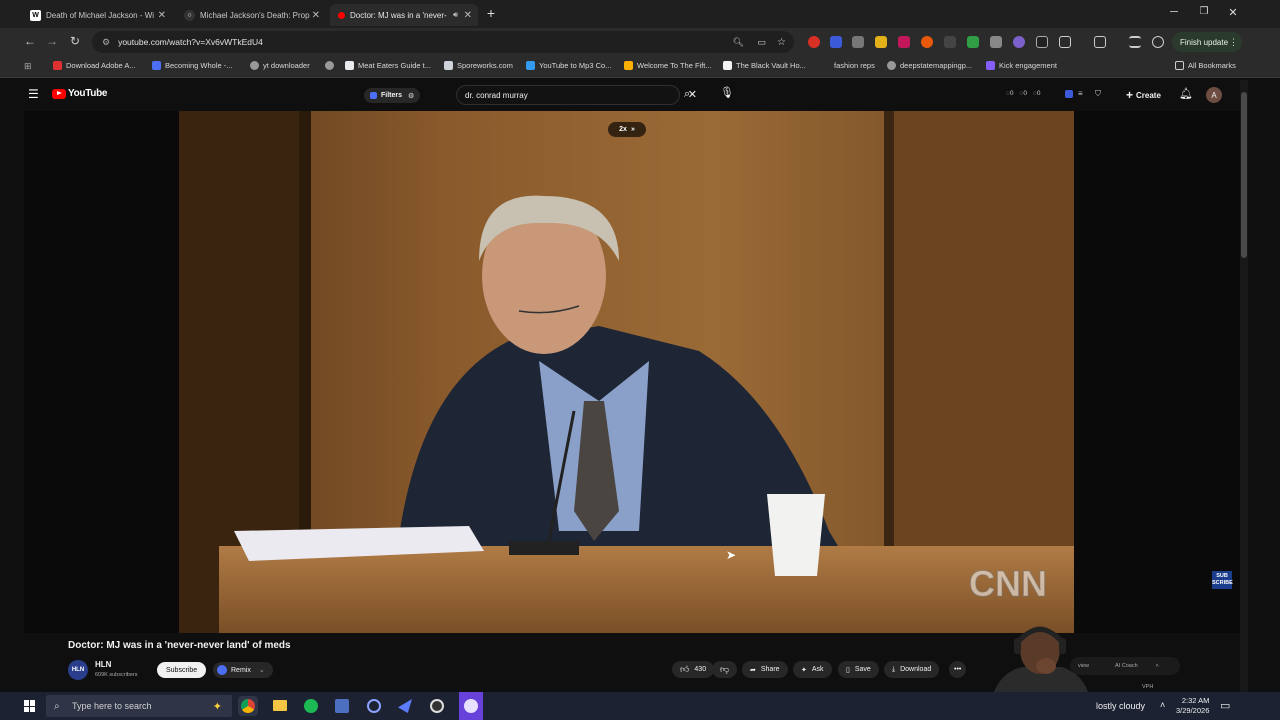  I want to click on extension-gray-icon, so click(858, 42).